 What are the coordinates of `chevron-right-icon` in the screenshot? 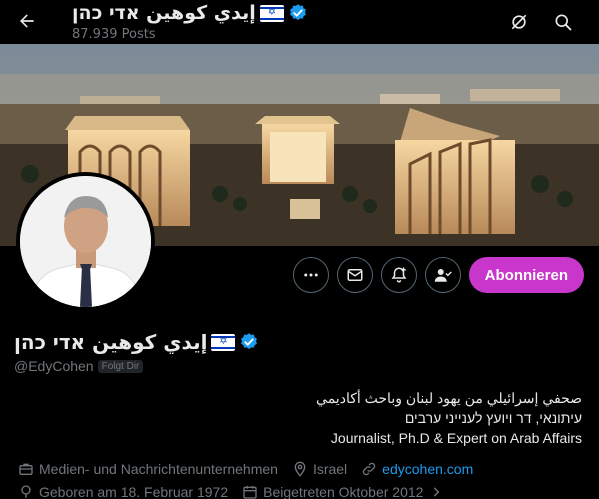 It's located at (436, 492).